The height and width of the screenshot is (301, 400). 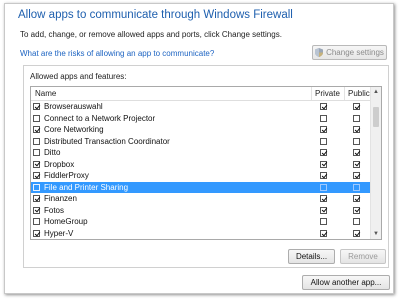 I want to click on list-item: Distributed Transaction Coordinator, so click(x=202, y=142).